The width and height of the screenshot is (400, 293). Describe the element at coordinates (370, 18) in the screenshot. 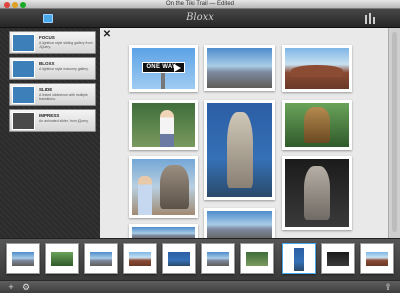

I see `adjust-sliders-icon` at that location.